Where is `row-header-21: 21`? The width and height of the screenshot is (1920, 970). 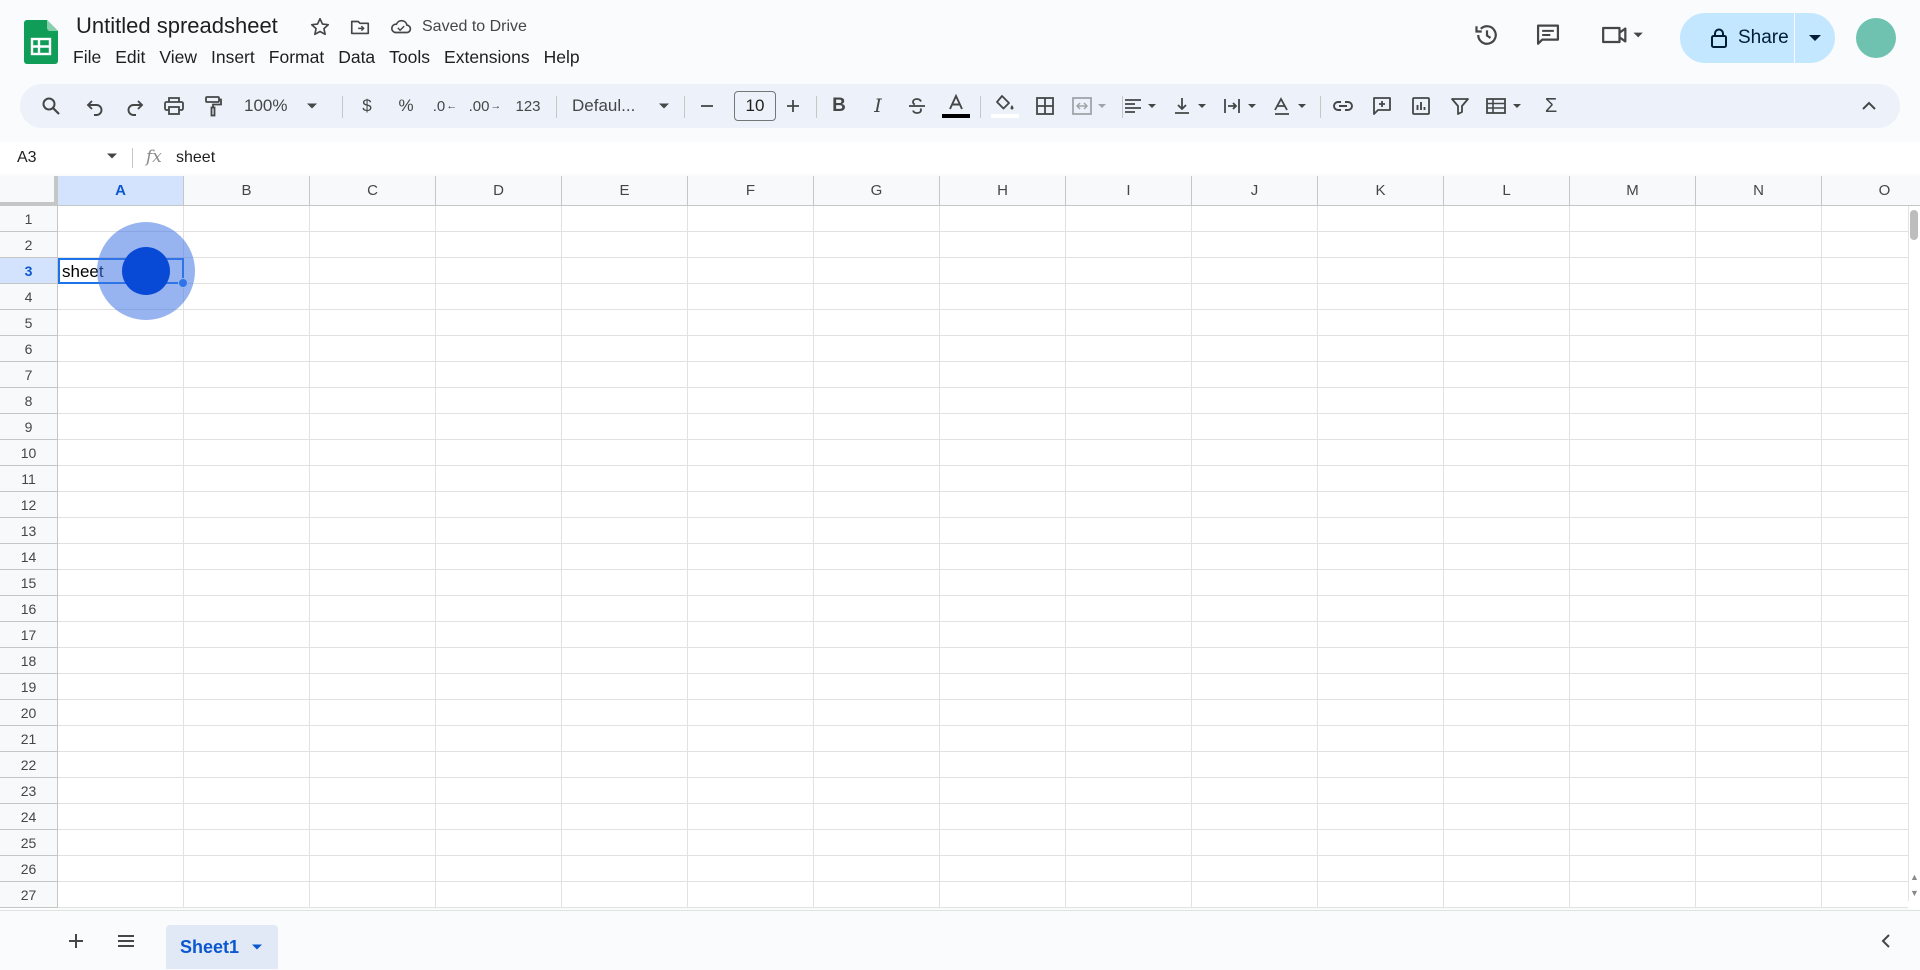
row-header-21: 21 is located at coordinates (29, 739).